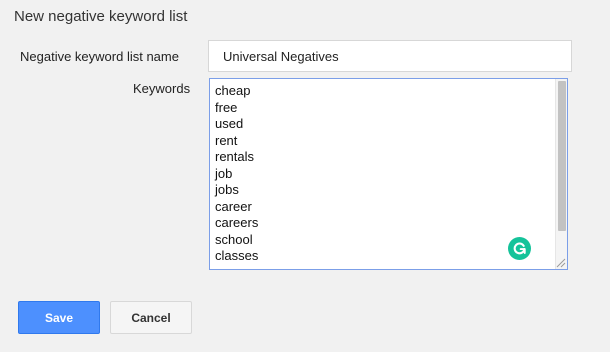 The height and width of the screenshot is (352, 610). What do you see at coordinates (562, 156) in the screenshot?
I see `scrollbar-thumb` at bounding box center [562, 156].